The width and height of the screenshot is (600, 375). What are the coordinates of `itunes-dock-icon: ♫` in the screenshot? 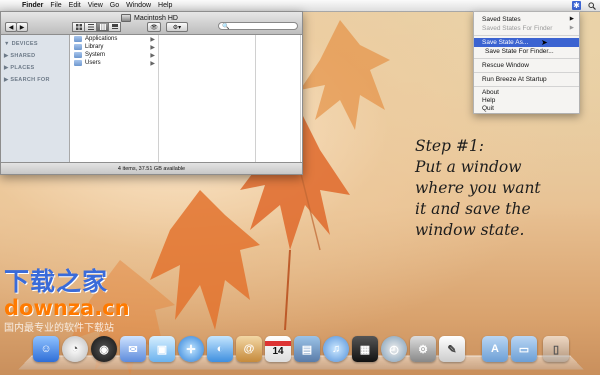 It's located at (336, 349).